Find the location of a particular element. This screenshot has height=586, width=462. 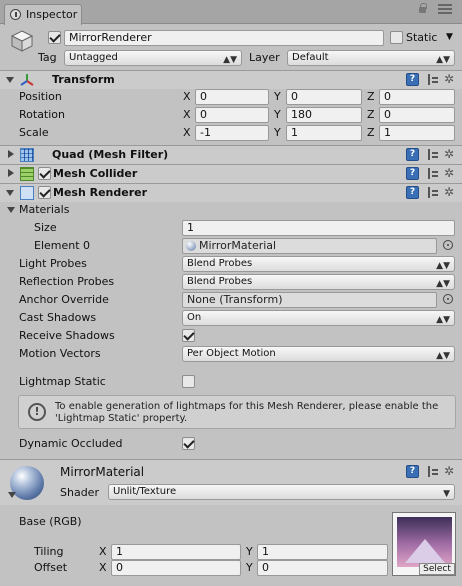

lightmap-static-label: Lightmap Static is located at coordinates (62, 381).